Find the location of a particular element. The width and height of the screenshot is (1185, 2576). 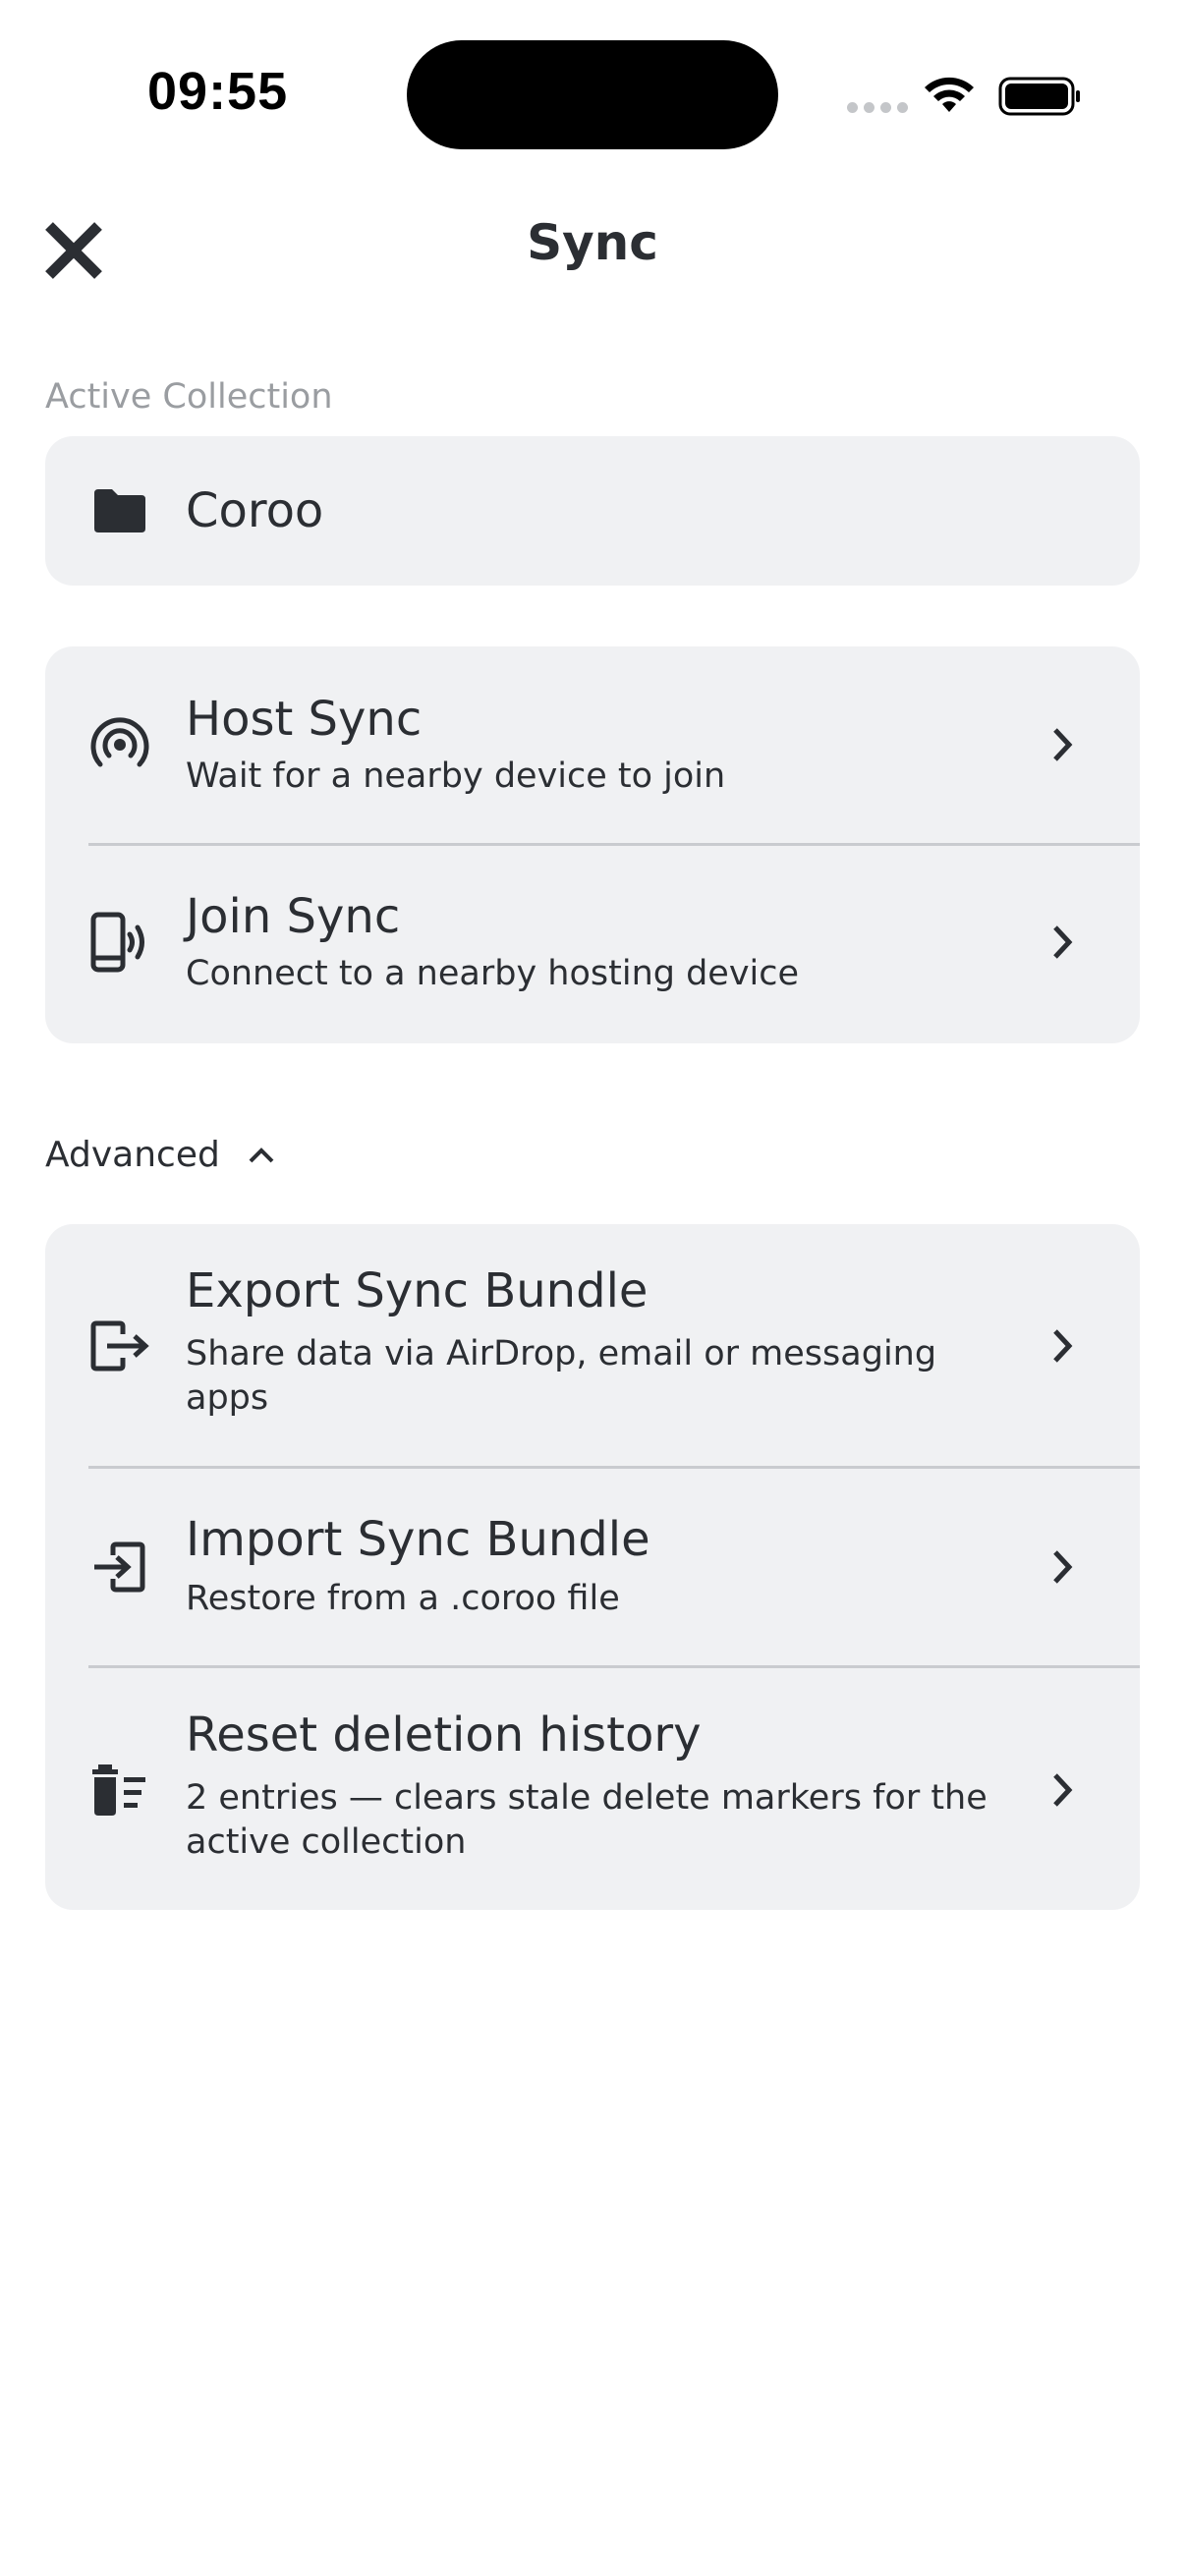

cellular-signal-icon is located at coordinates (878, 107).